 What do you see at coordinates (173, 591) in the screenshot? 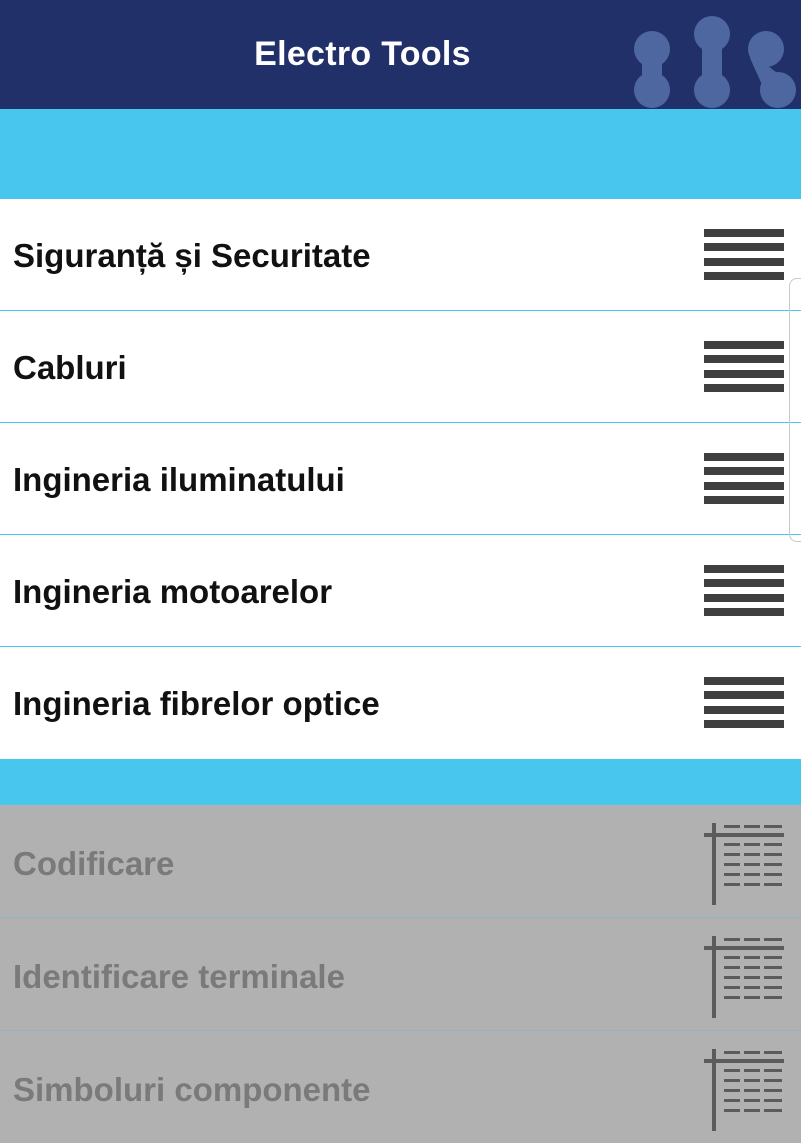
I see `category-label: Ingineria motoarelor` at bounding box center [173, 591].